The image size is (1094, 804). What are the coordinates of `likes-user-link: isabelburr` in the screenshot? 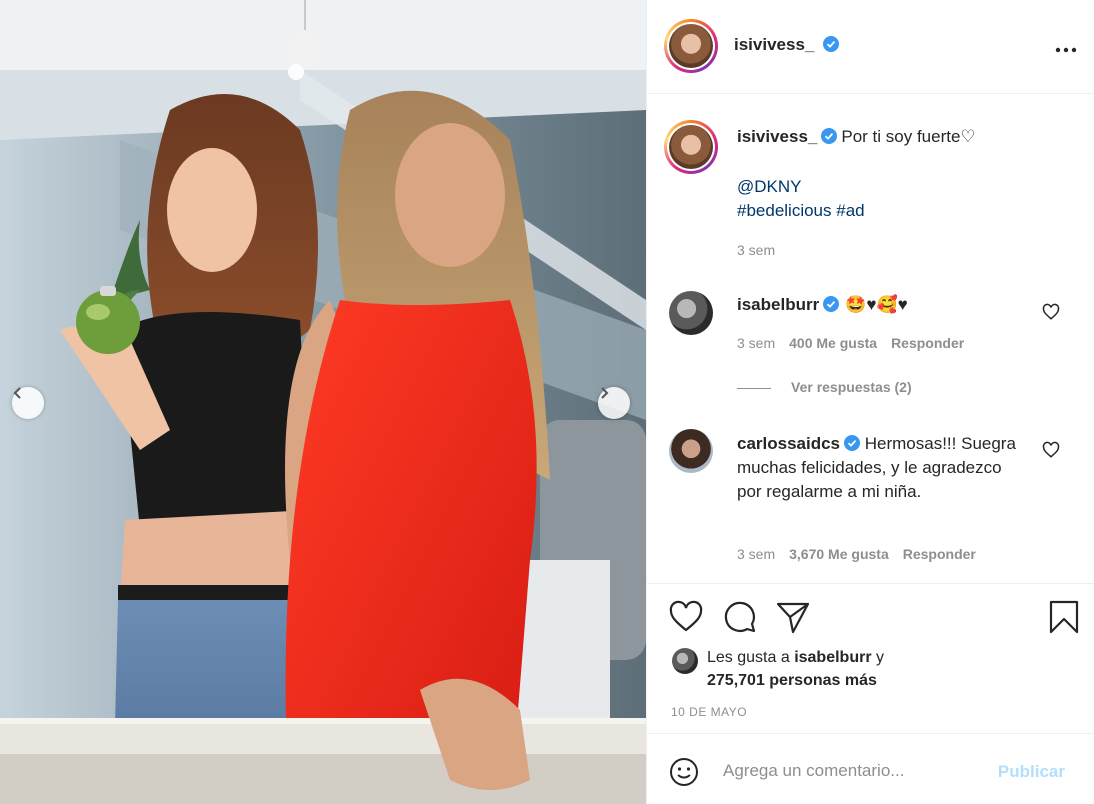 It's located at (832, 657).